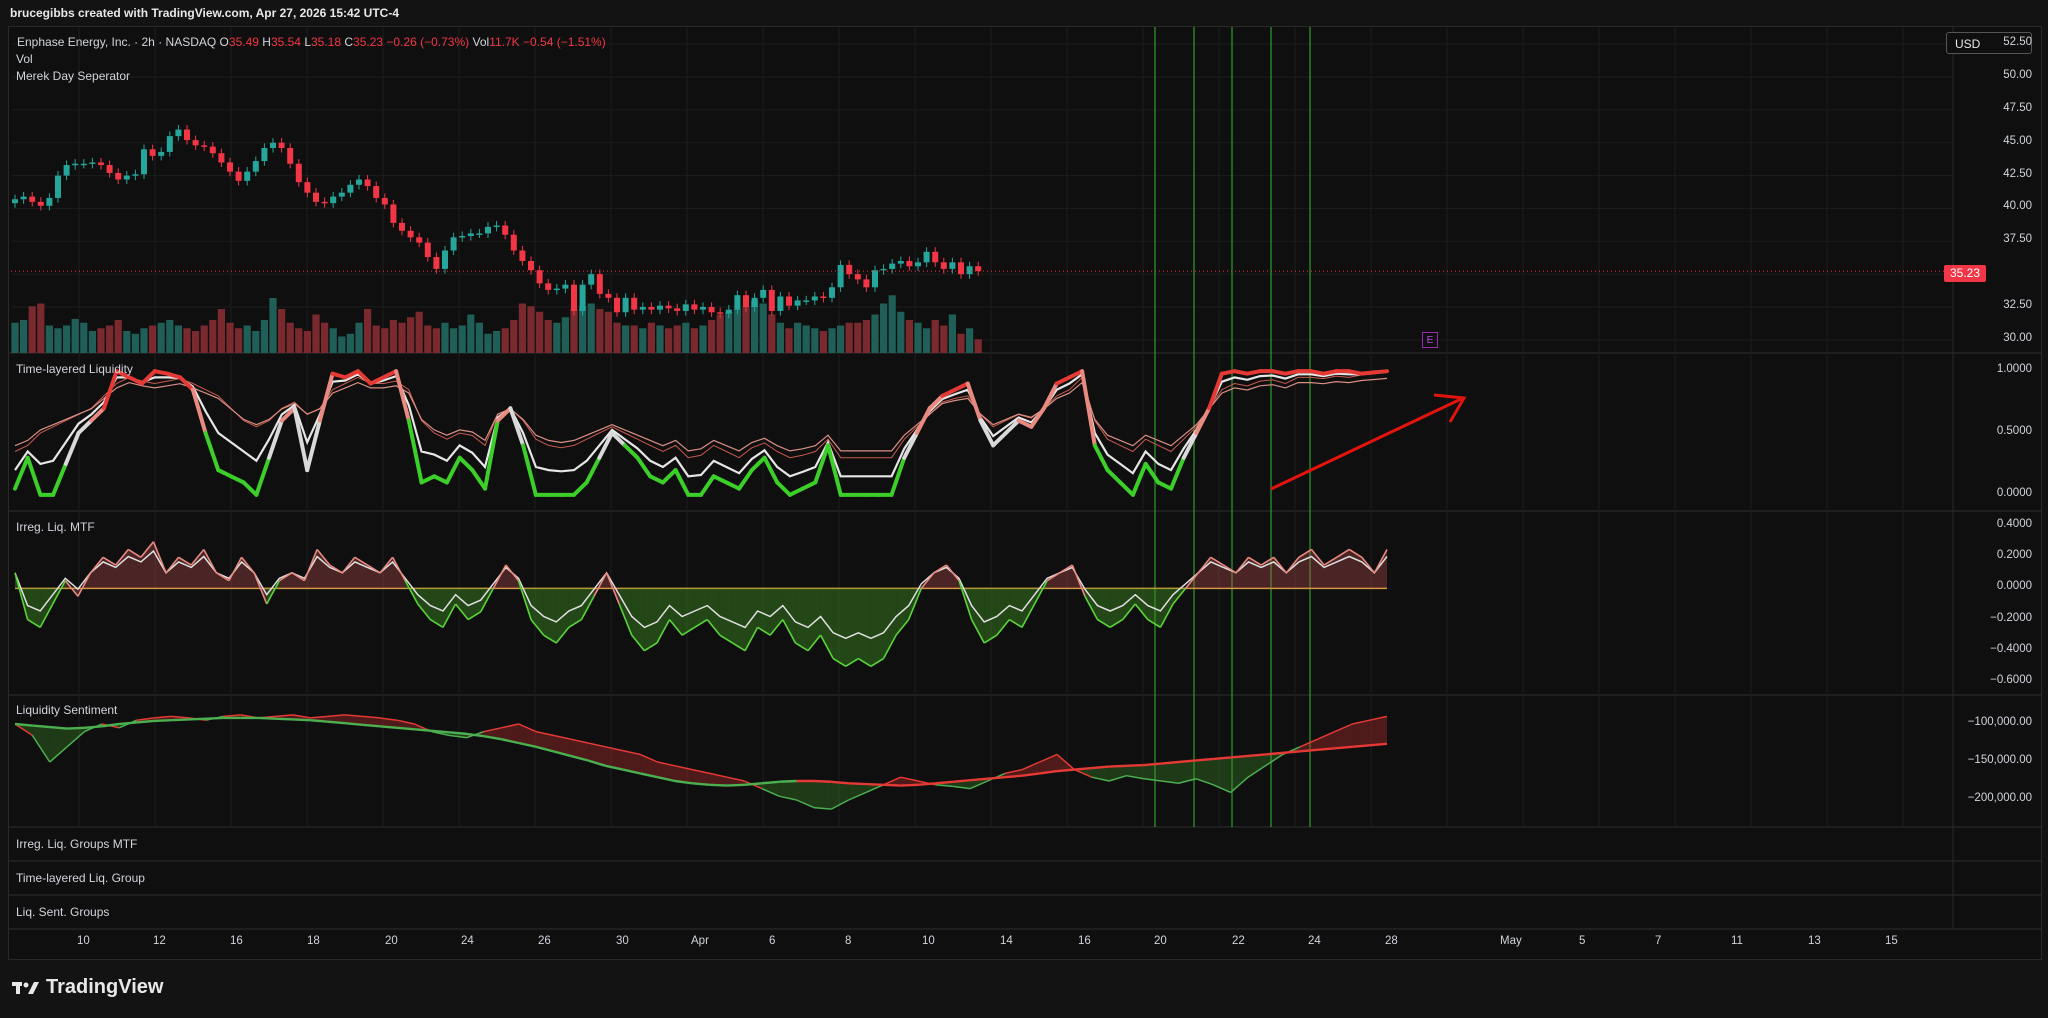 This screenshot has width=2048, height=1018. What do you see at coordinates (55, 527) in the screenshot?
I see `irreg-liq-mtf-title: Irreg. Liq. MTF` at bounding box center [55, 527].